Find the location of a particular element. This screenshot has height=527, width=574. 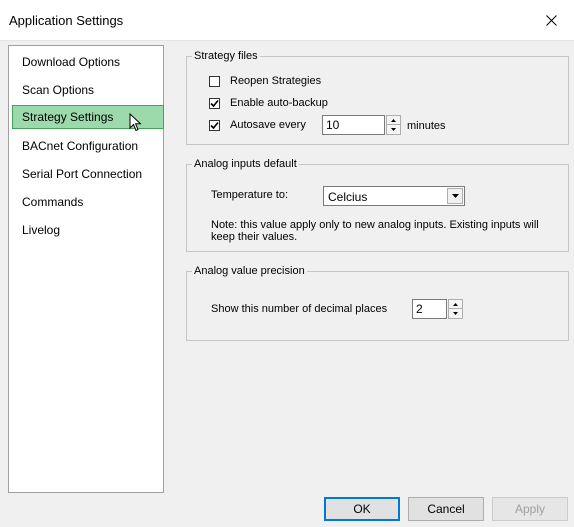

strategy-files-title: Strategy files is located at coordinates (226, 56).